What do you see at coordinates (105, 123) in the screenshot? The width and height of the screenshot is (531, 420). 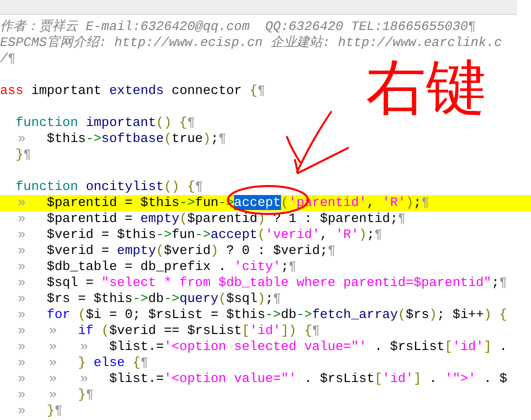 I see `code-line: function important() {¶` at bounding box center [105, 123].